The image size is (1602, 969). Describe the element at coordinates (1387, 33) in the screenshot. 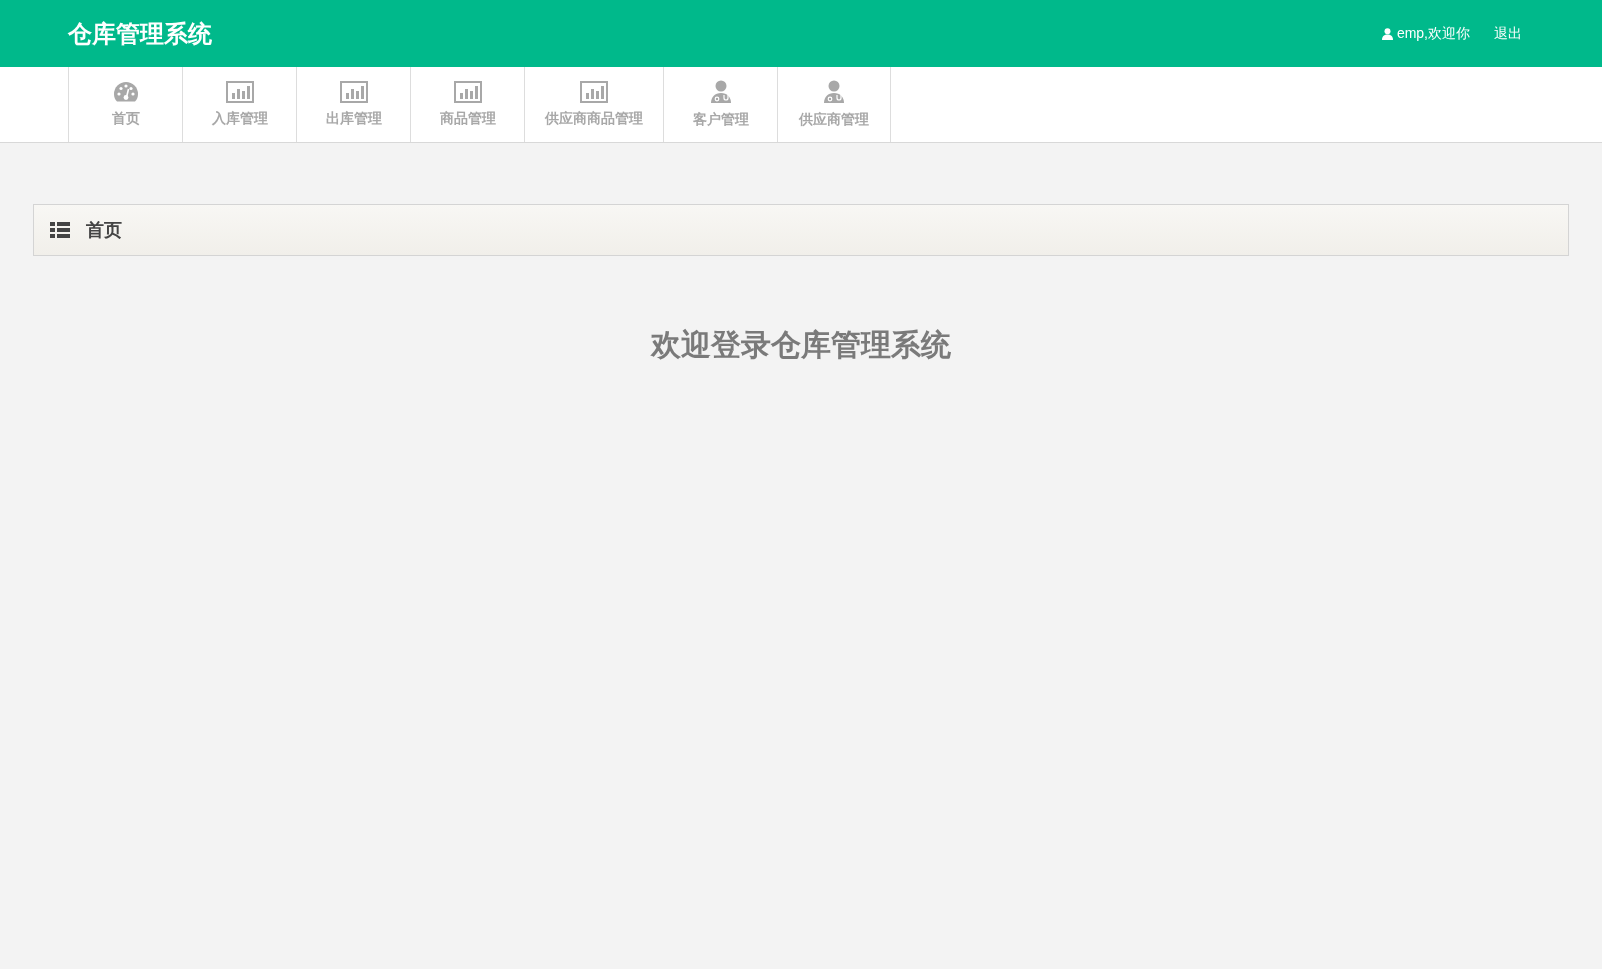

I see `user-icon` at that location.